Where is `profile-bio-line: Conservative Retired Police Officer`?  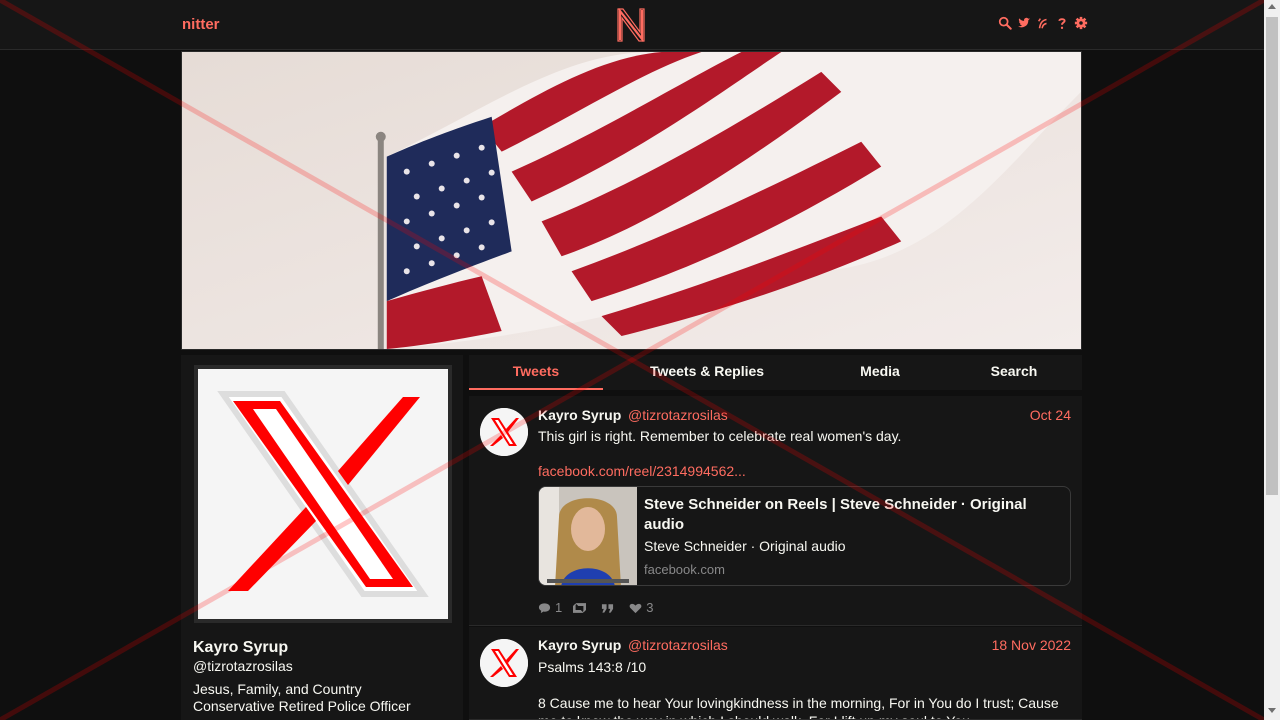
profile-bio-line: Conservative Retired Police Officer is located at coordinates (302, 706).